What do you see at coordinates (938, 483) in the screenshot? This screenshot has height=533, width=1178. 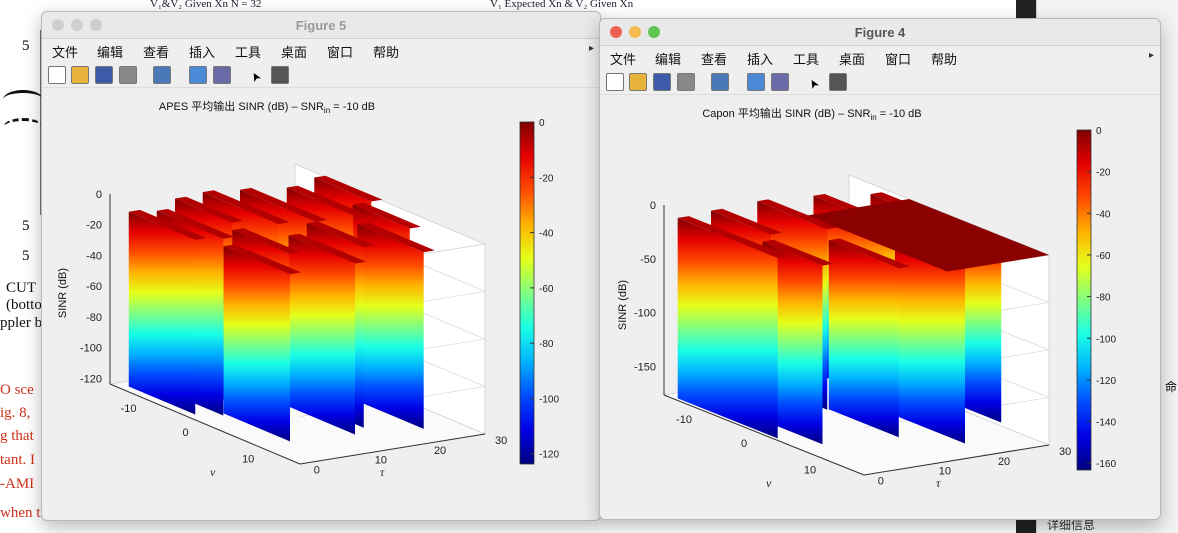 I see `y-axis-label: τ` at bounding box center [938, 483].